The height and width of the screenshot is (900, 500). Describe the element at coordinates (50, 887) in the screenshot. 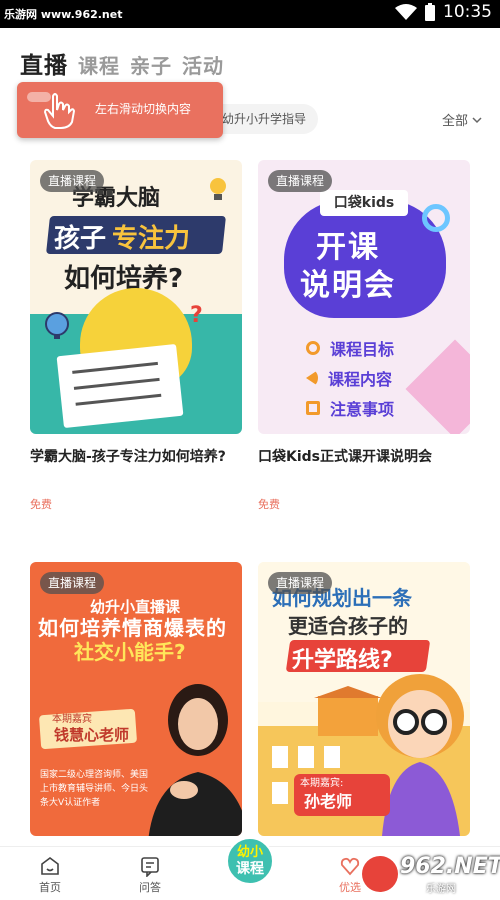

I see `nav-label: 首页` at that location.